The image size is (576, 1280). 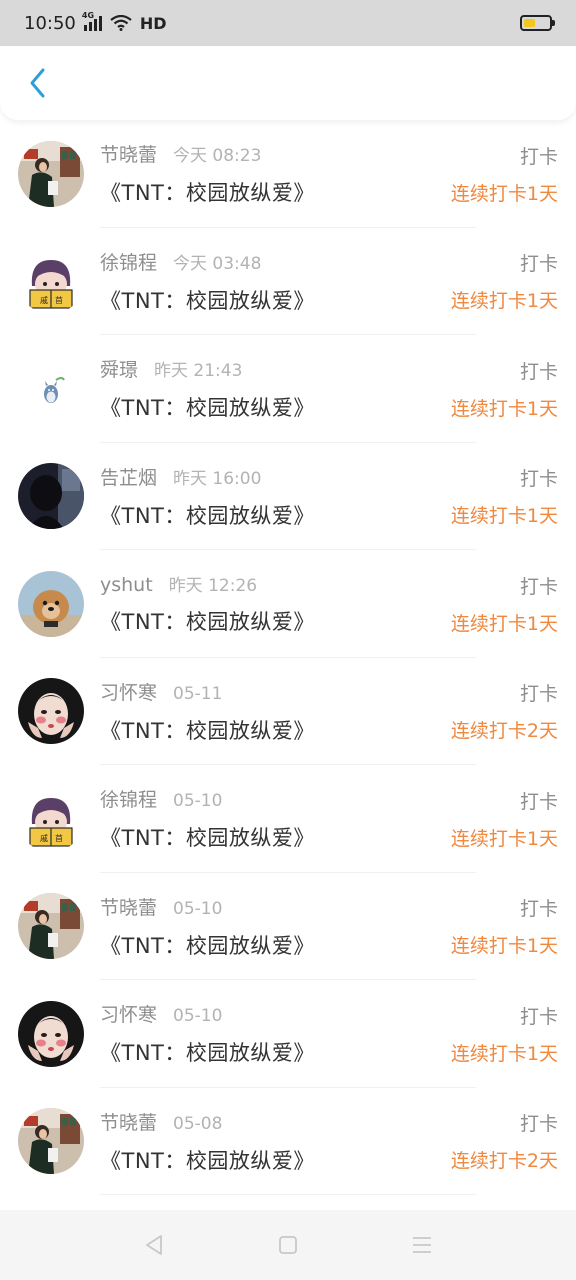 What do you see at coordinates (128, 476) in the screenshot?
I see `user-name: 告芷烟` at bounding box center [128, 476].